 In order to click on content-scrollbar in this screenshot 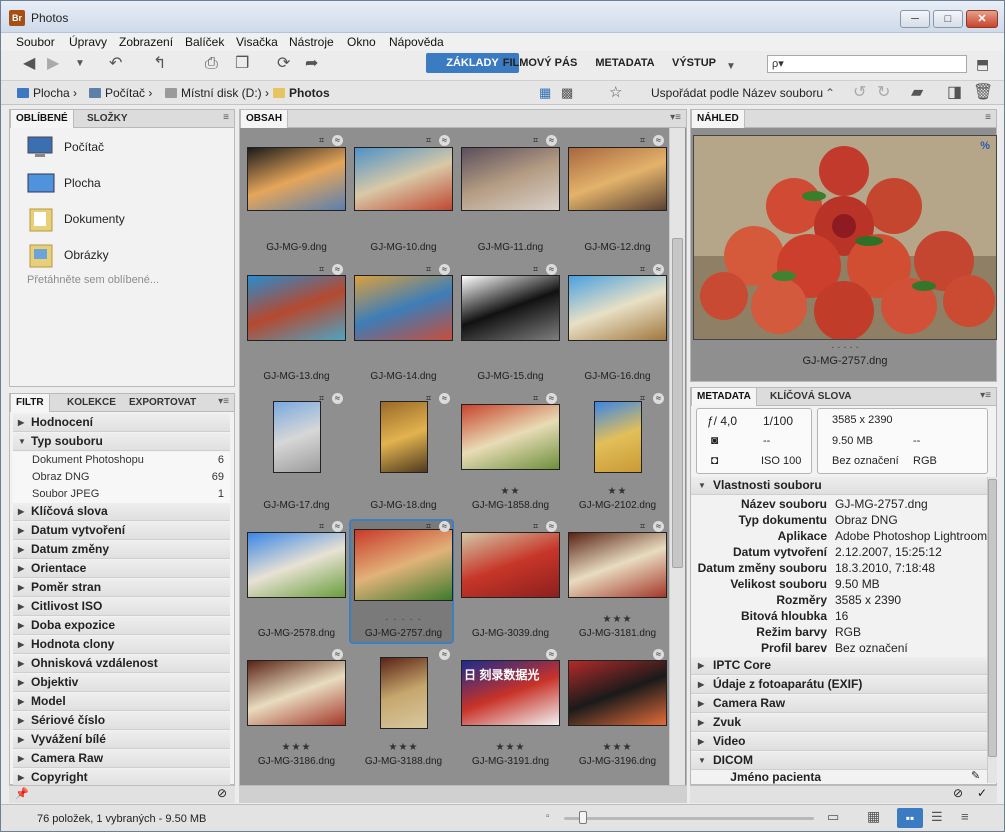, I will do `click(677, 456)`.